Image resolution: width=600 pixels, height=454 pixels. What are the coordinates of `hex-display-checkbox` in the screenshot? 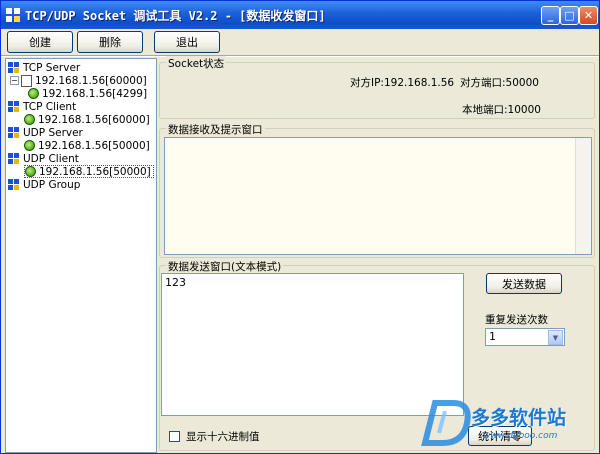 It's located at (174, 436).